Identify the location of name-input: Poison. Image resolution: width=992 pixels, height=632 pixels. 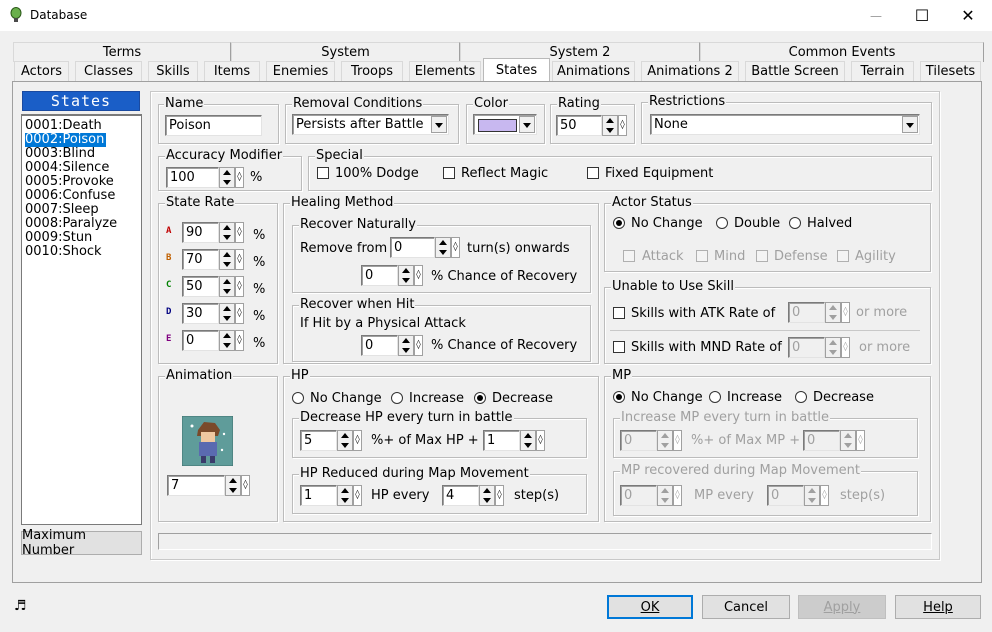
(213, 125).